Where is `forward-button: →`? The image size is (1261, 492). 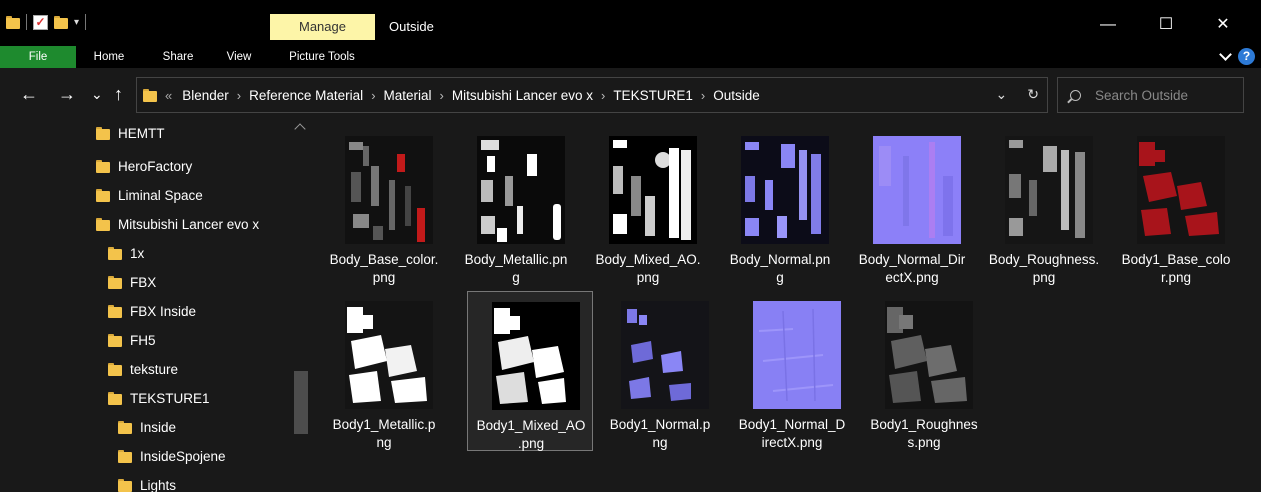
forward-button: → is located at coordinates (67, 94).